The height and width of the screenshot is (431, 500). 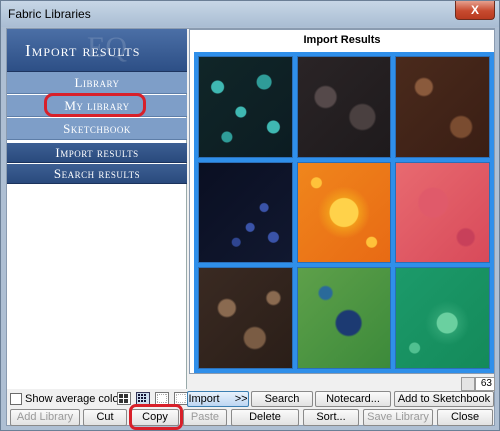 What do you see at coordinates (49, 14) in the screenshot?
I see `window-title: Fabric Libraries` at bounding box center [49, 14].